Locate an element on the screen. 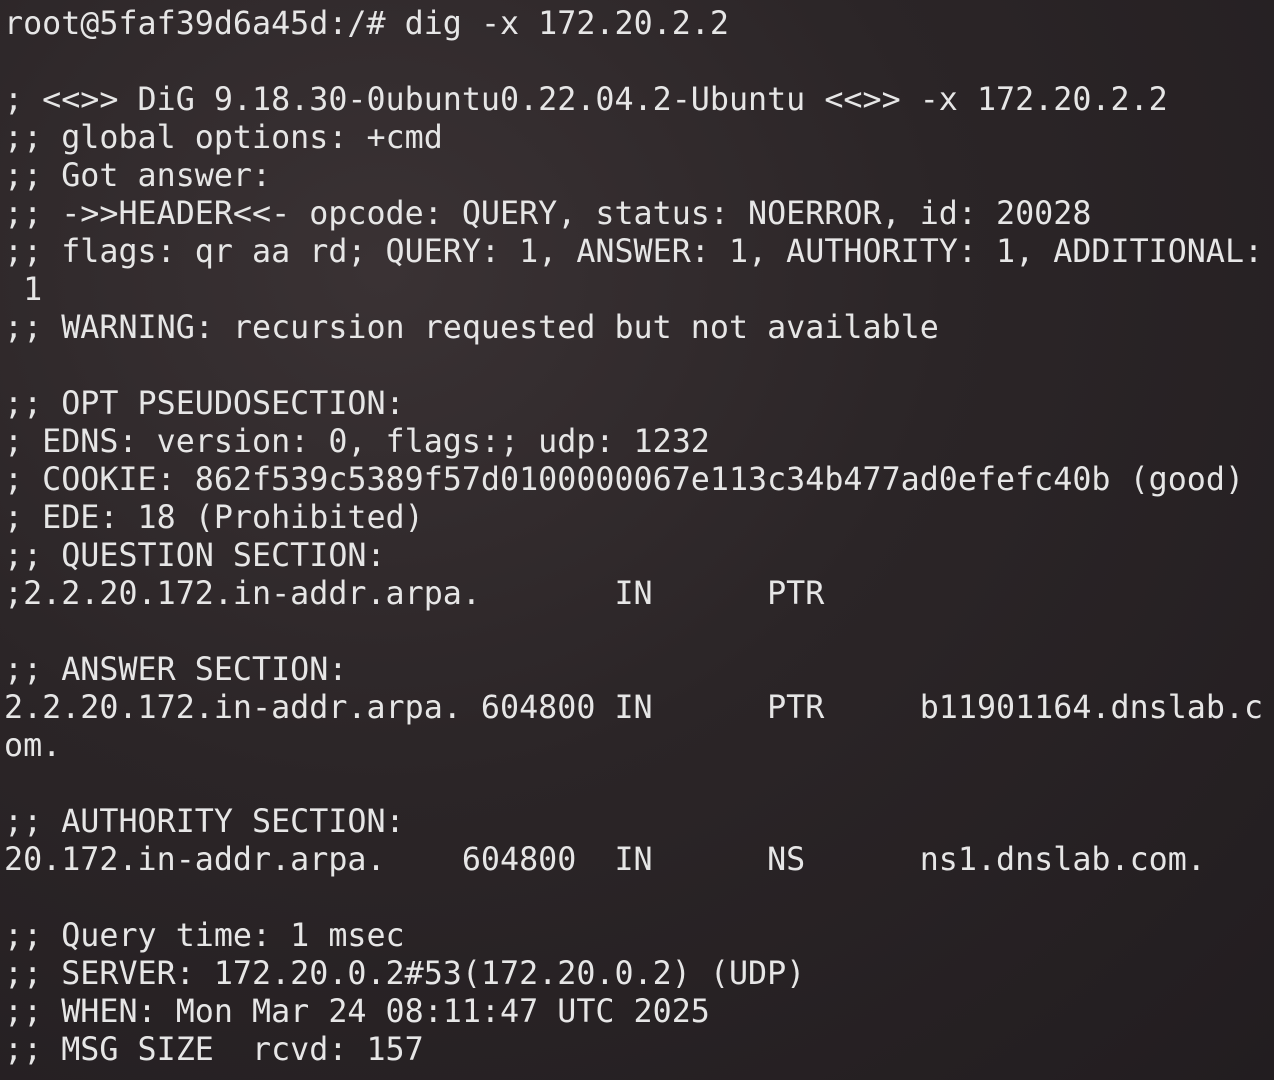  output-line: ;; QUESTION SECTION: is located at coordinates (195, 556).